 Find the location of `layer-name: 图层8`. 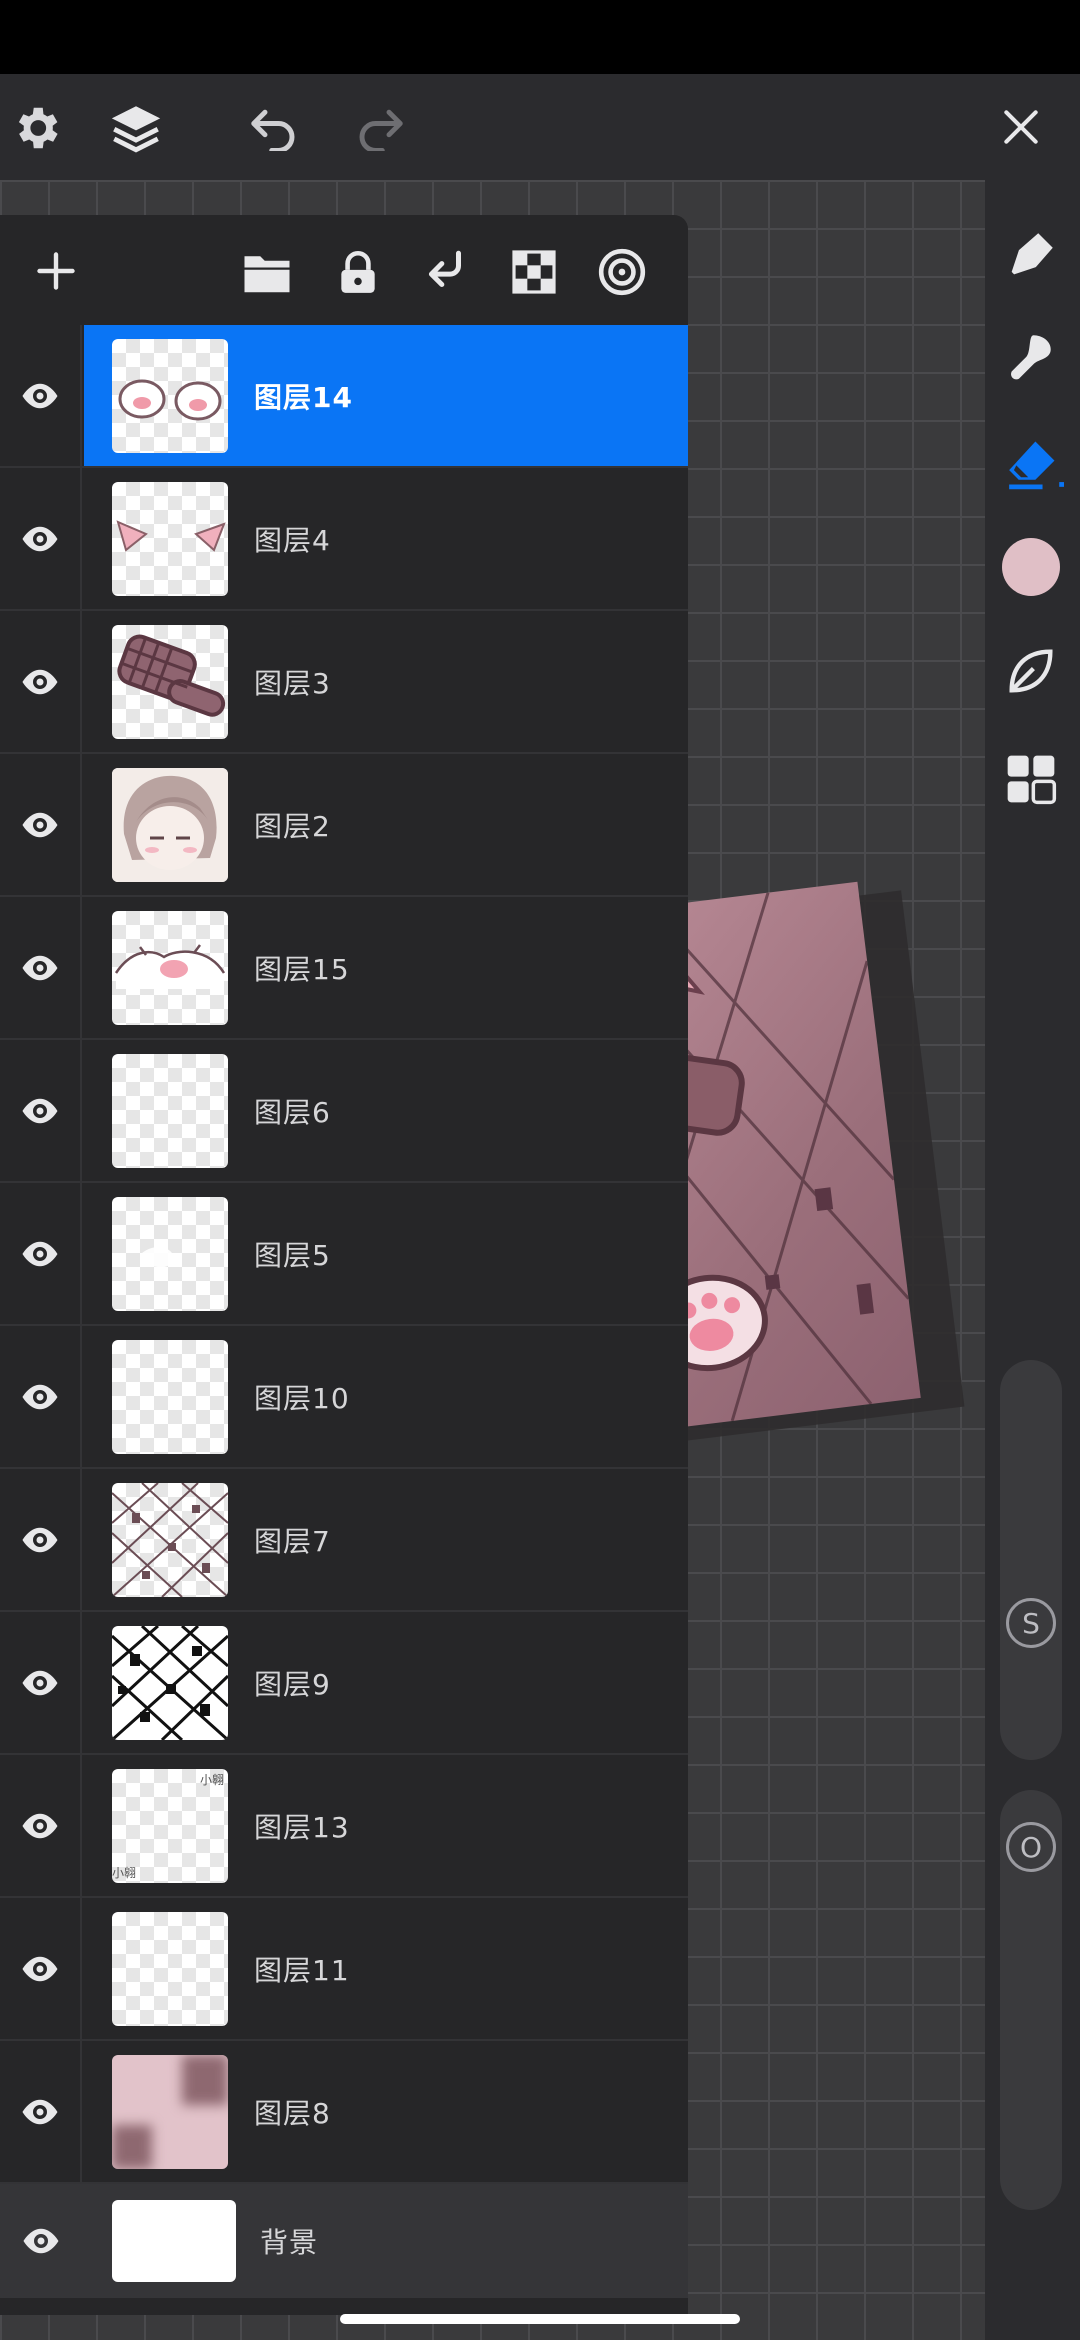

layer-name: 图层8 is located at coordinates (292, 2113).